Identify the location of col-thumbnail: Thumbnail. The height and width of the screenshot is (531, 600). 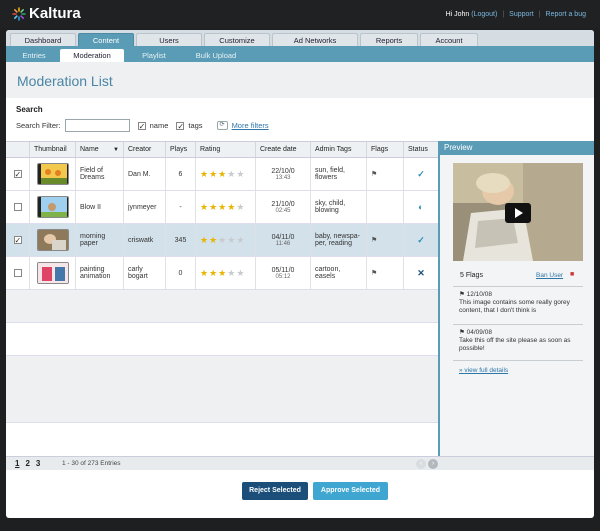
(53, 149).